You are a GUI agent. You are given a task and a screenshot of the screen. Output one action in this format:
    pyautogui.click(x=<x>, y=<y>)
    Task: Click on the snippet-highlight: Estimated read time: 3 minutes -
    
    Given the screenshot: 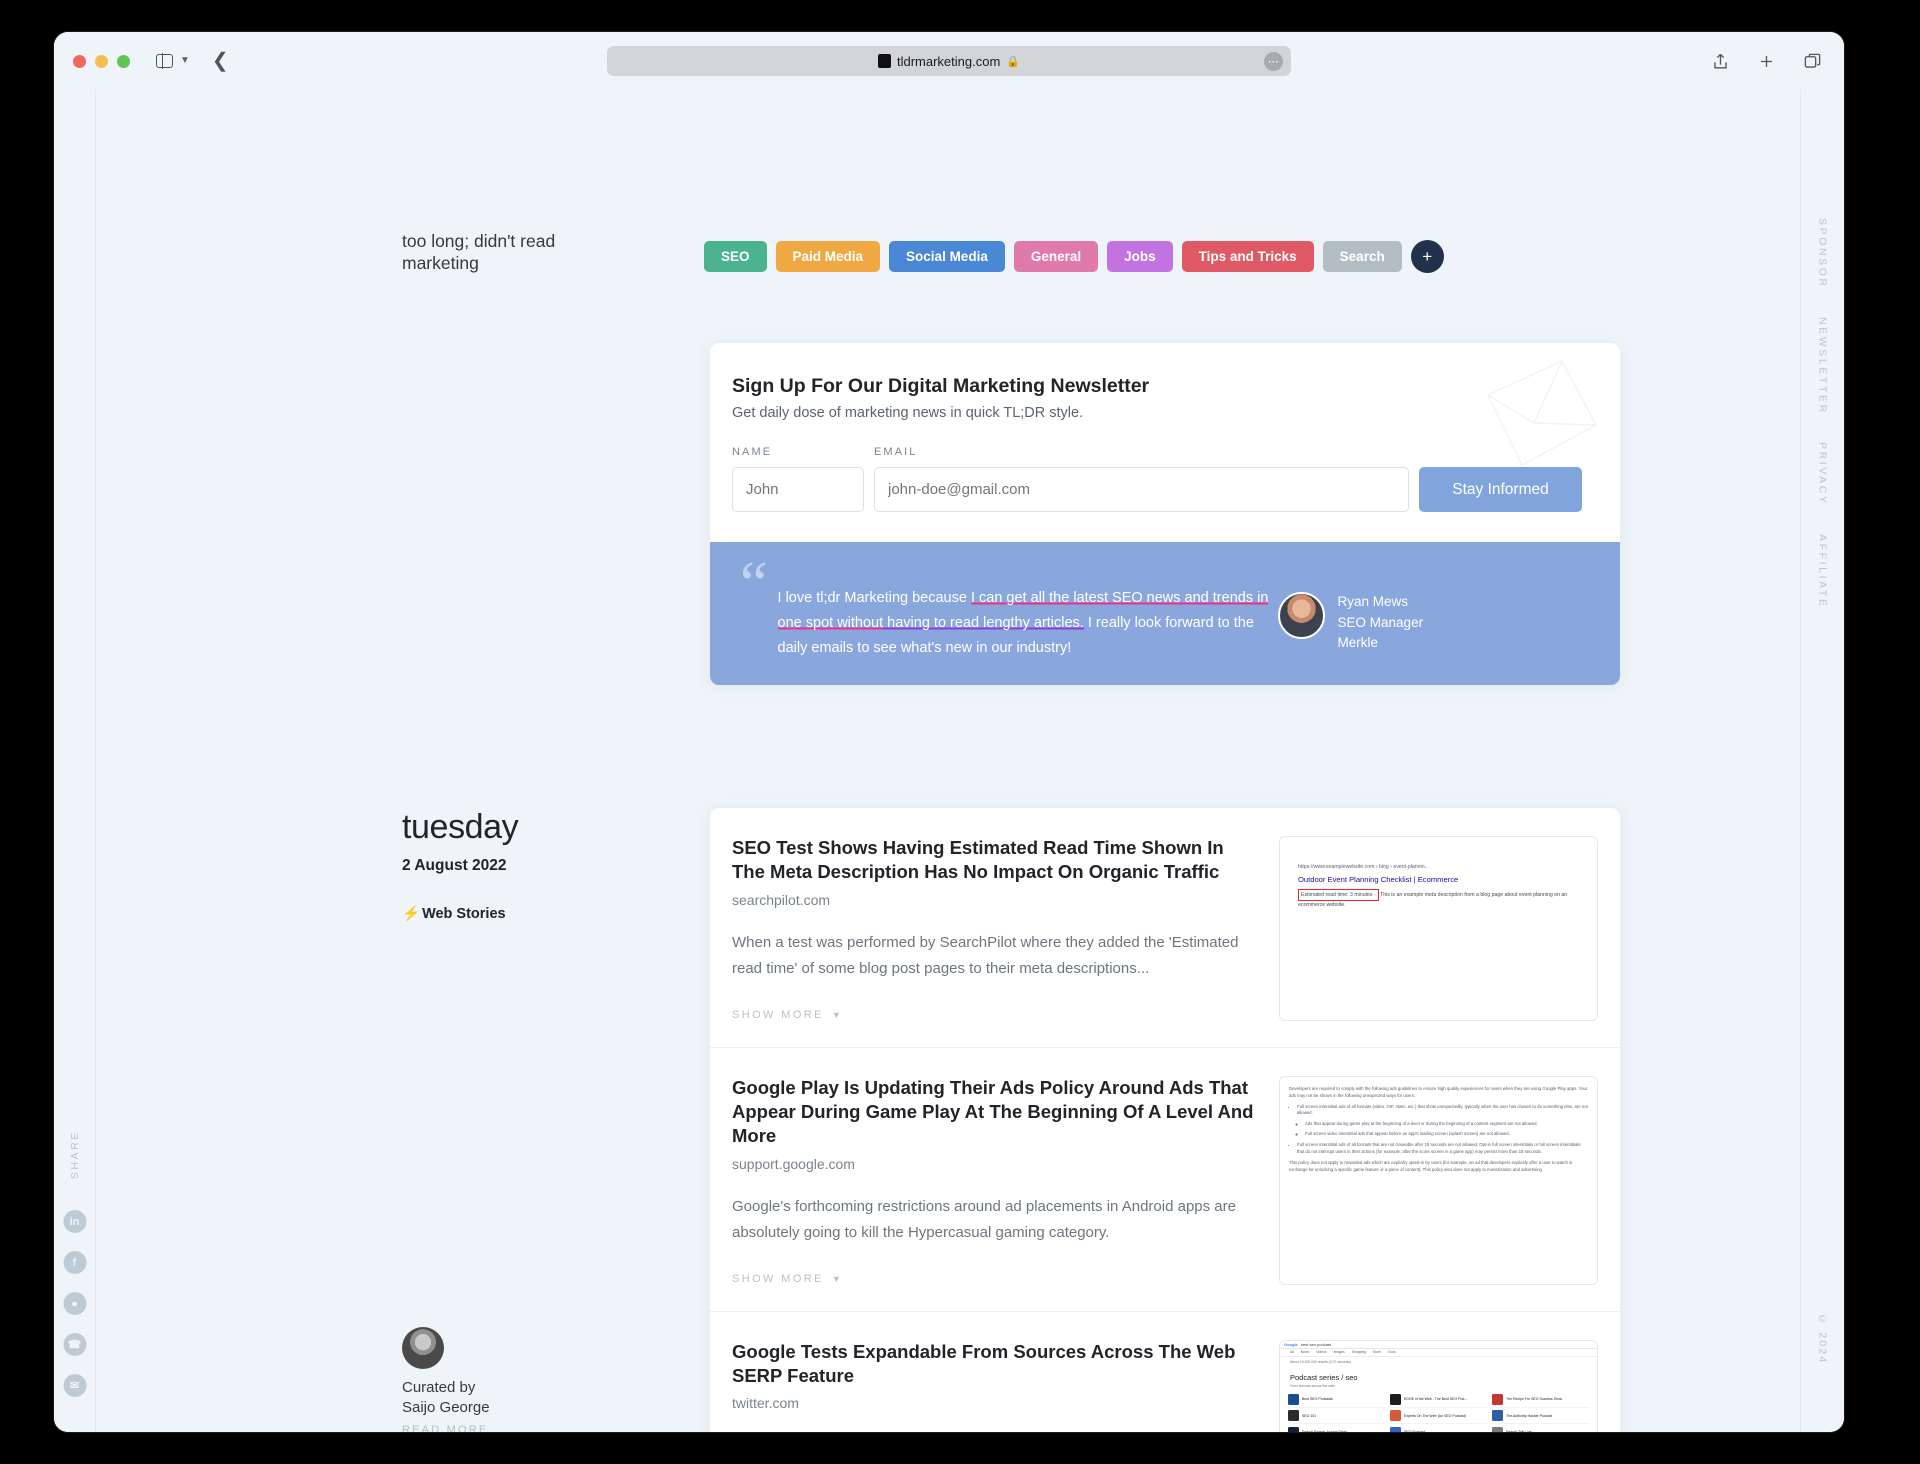 What is the action you would take?
    pyautogui.click(x=1338, y=894)
    